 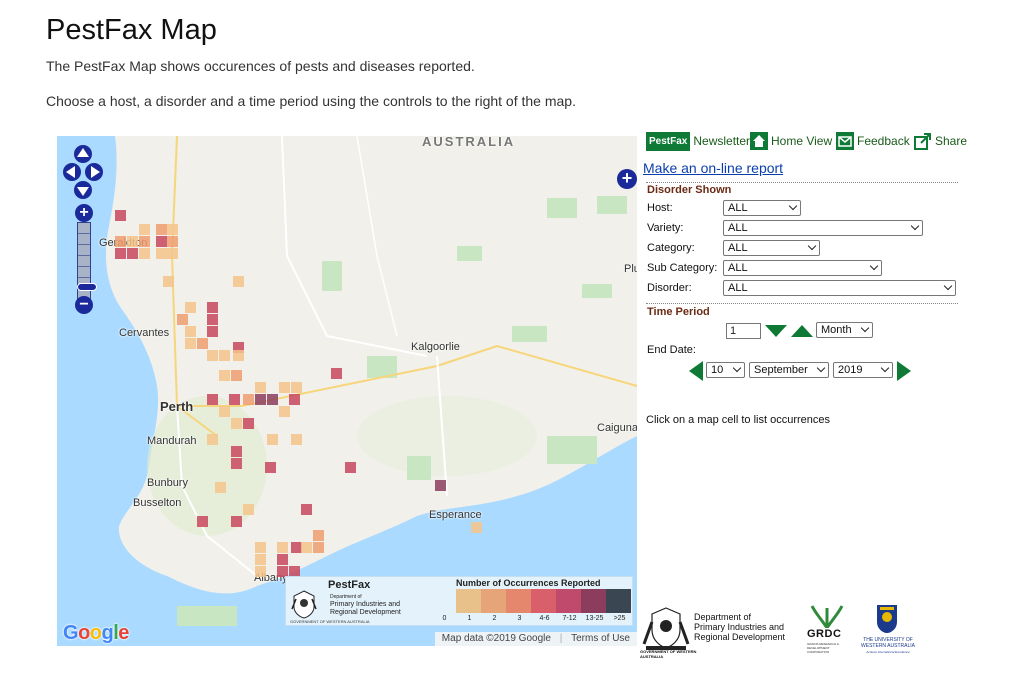 I want to click on terms-of-use-link: Terms of Use, so click(x=600, y=638).